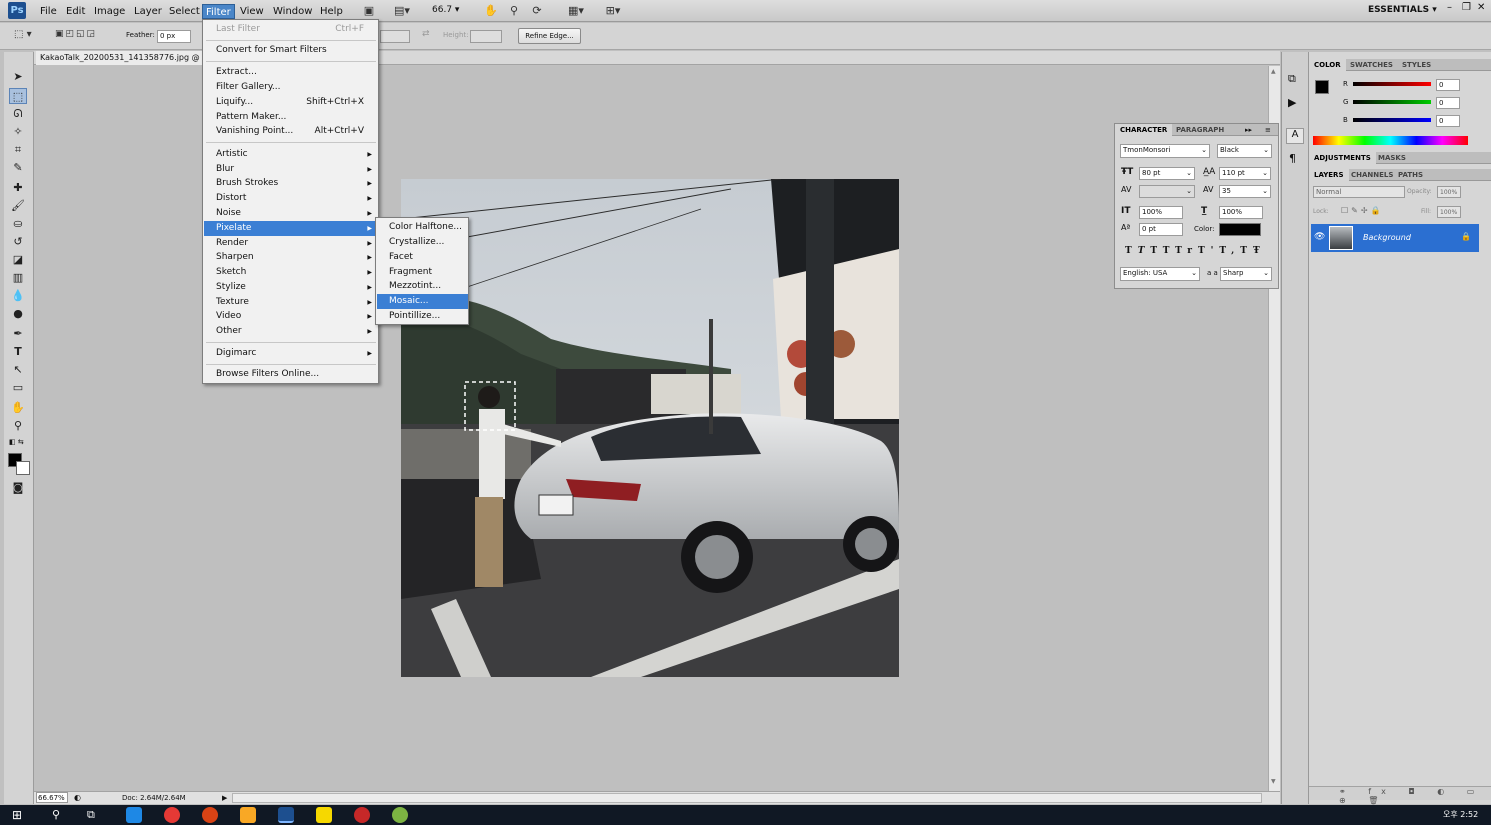 The height and width of the screenshot is (825, 1491). What do you see at coordinates (613, 11) in the screenshot?
I see `screen-mode-icon: ⊞▾` at bounding box center [613, 11].